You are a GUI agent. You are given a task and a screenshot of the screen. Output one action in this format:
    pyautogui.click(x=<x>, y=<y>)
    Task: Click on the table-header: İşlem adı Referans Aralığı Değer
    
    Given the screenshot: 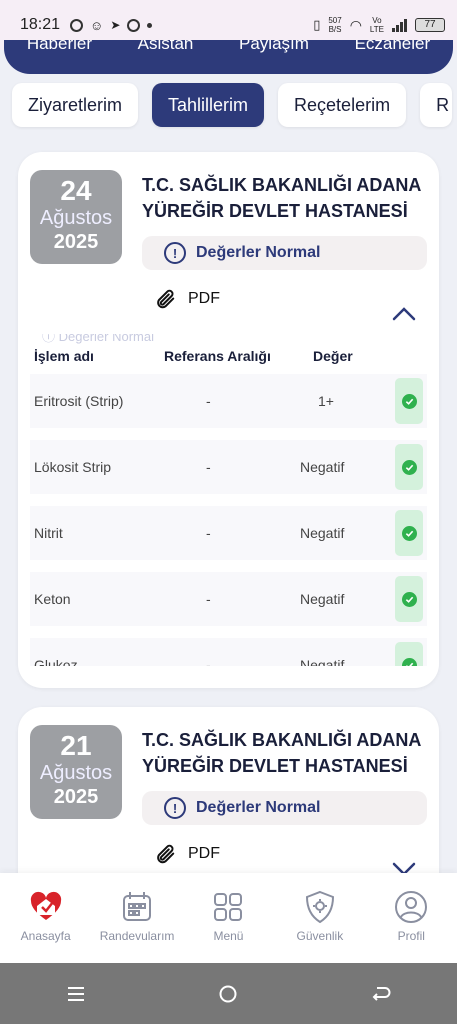 What is the action you would take?
    pyautogui.click(x=228, y=359)
    